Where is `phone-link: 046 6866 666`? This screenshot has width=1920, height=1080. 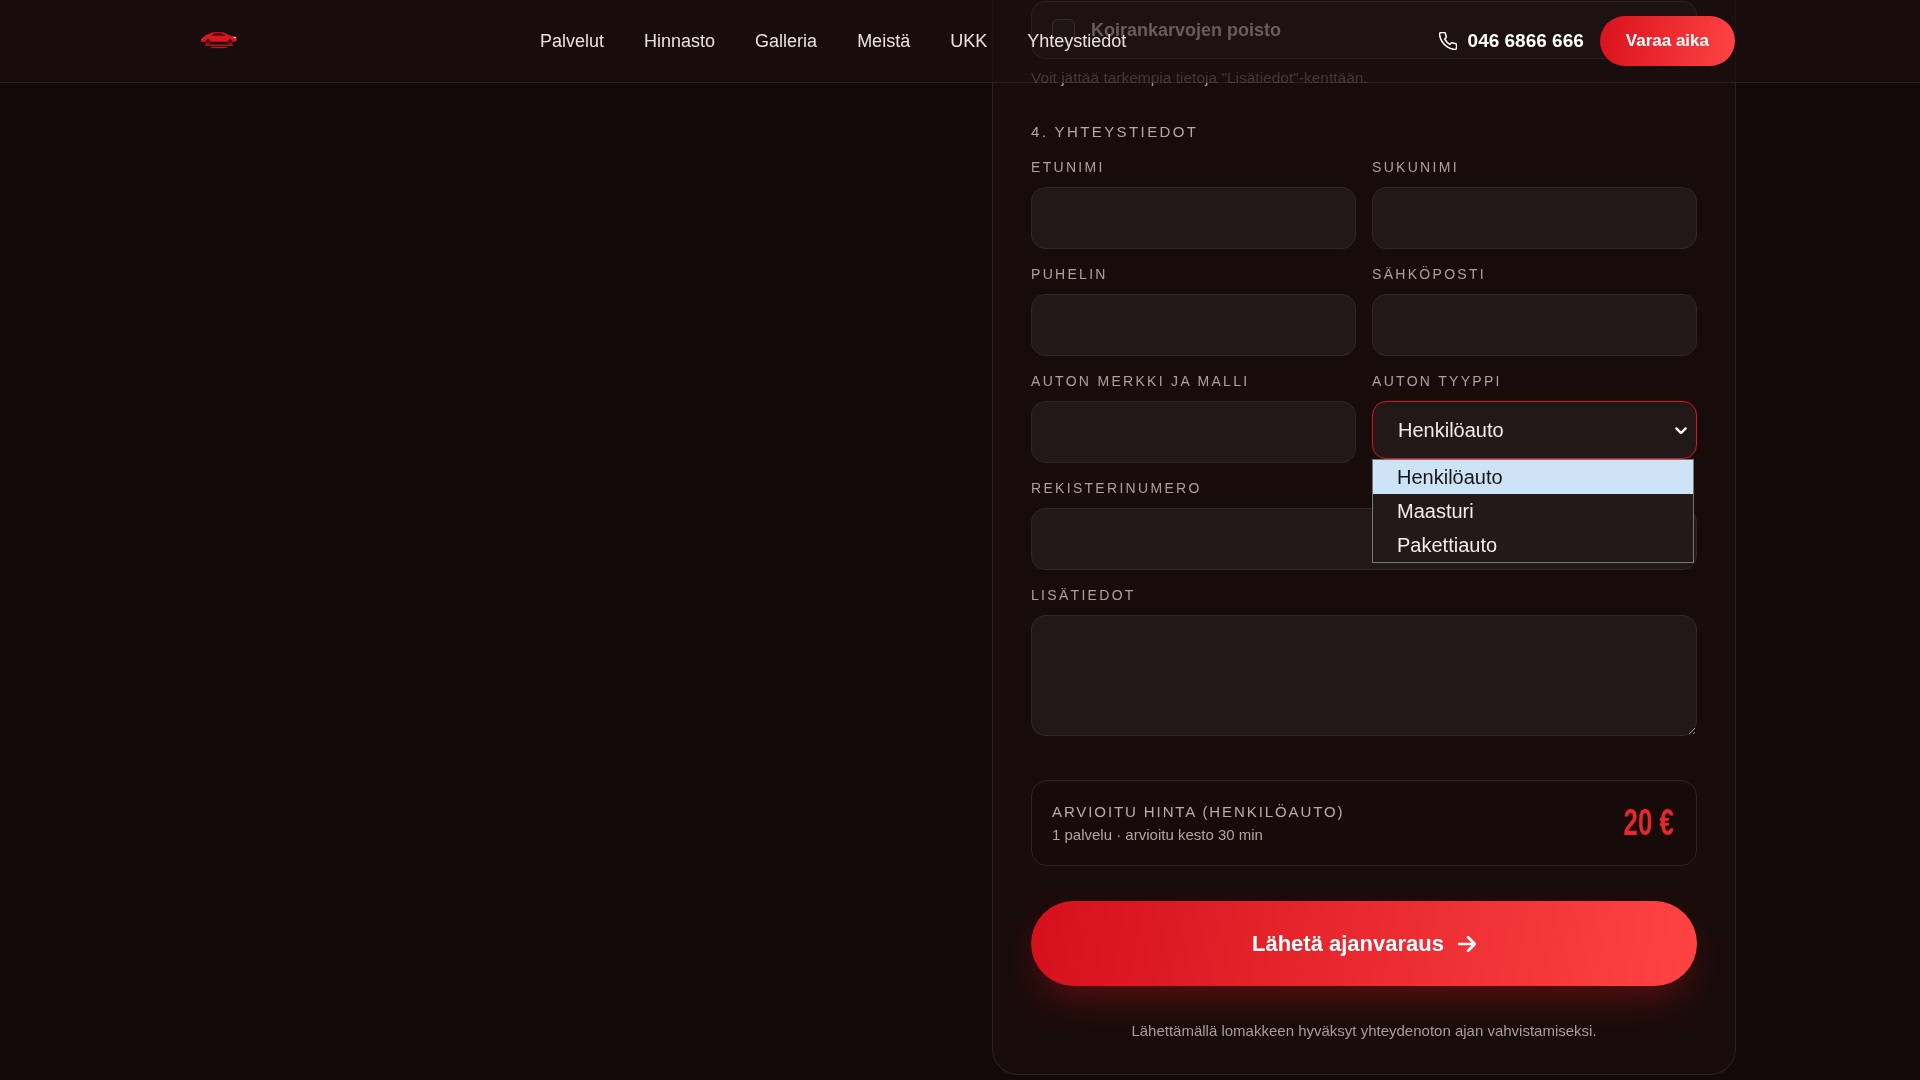 phone-link: 046 6866 666 is located at coordinates (1511, 41).